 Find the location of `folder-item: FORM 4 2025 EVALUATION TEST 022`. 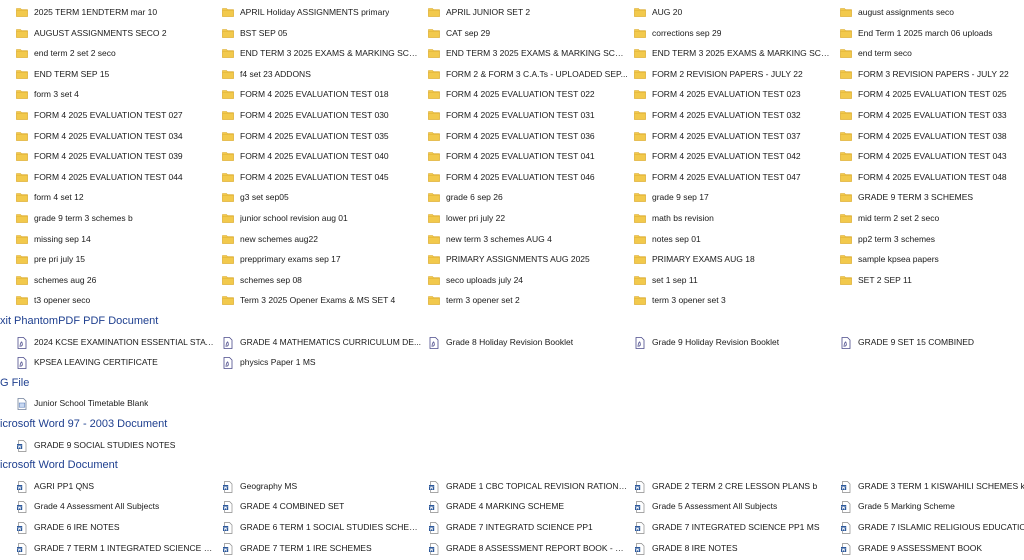

folder-item: FORM 4 2025 EVALUATION TEST 022 is located at coordinates (528, 94).